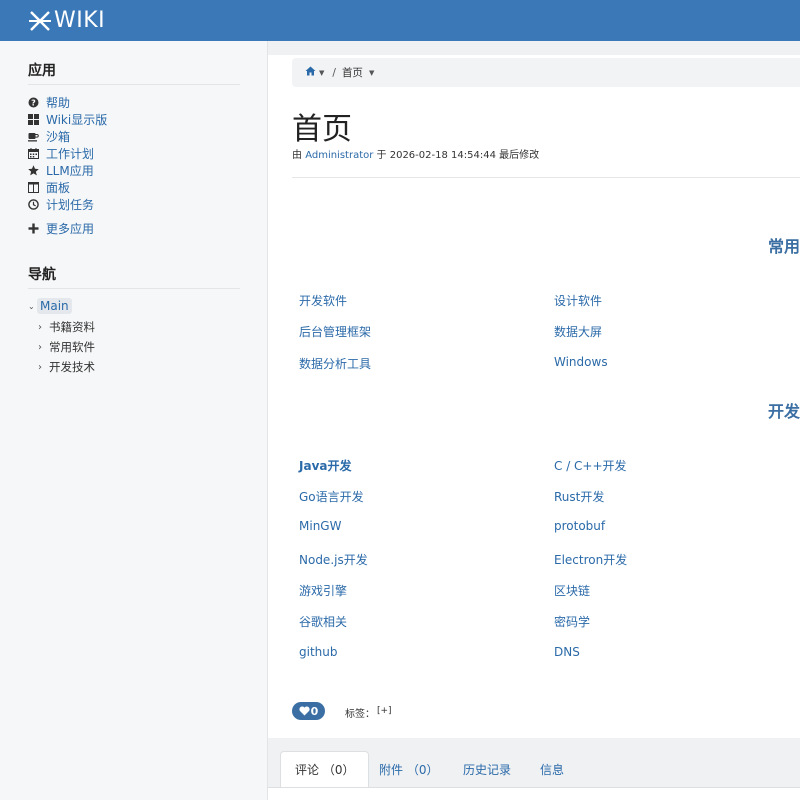 The height and width of the screenshot is (800, 800). What do you see at coordinates (58, 188) in the screenshot?
I see `app-label: 面板` at bounding box center [58, 188].